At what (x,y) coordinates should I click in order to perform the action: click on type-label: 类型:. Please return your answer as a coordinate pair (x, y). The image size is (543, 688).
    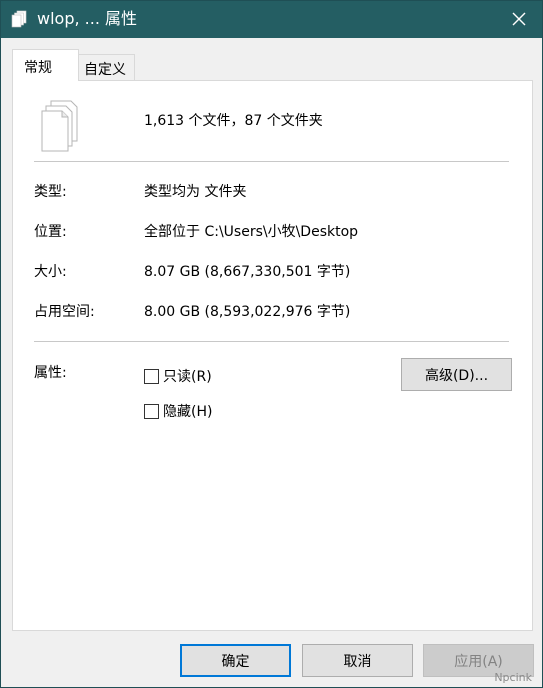
    Looking at the image, I should click on (50, 192).